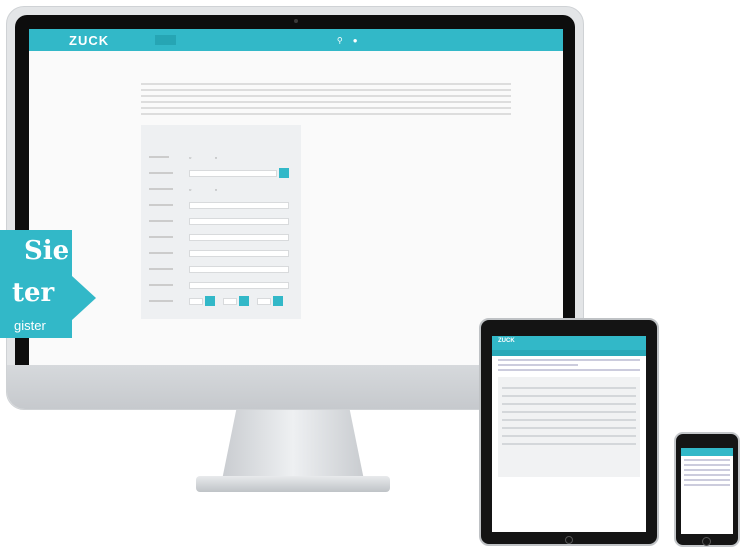  What do you see at coordinates (296, 40) in the screenshot?
I see `site-nav: ZUCK ⚲ ●` at bounding box center [296, 40].